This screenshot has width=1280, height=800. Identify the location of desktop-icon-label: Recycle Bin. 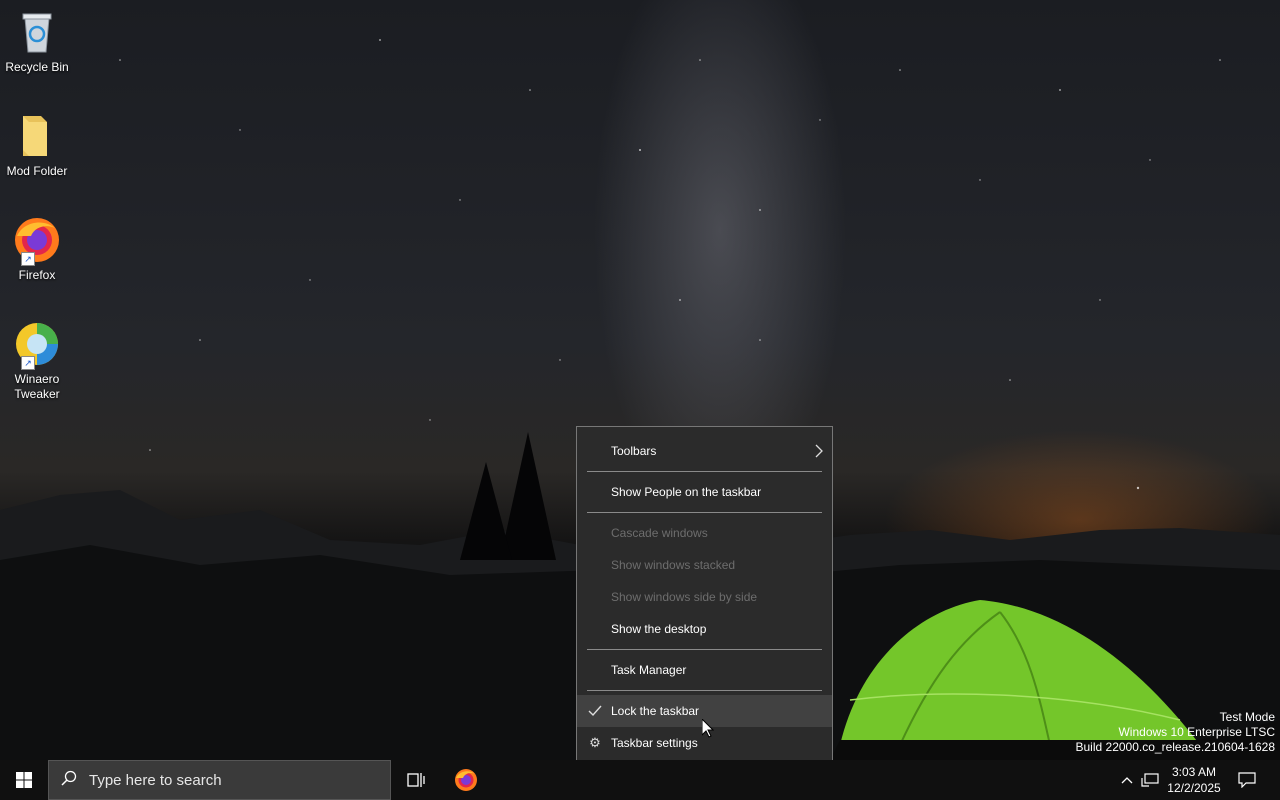
(37, 67).